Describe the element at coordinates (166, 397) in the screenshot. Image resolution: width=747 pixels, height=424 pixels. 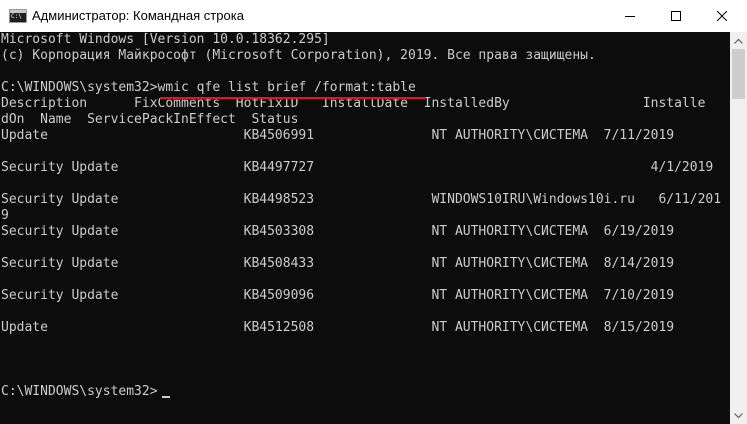
I see `text-cursor` at that location.